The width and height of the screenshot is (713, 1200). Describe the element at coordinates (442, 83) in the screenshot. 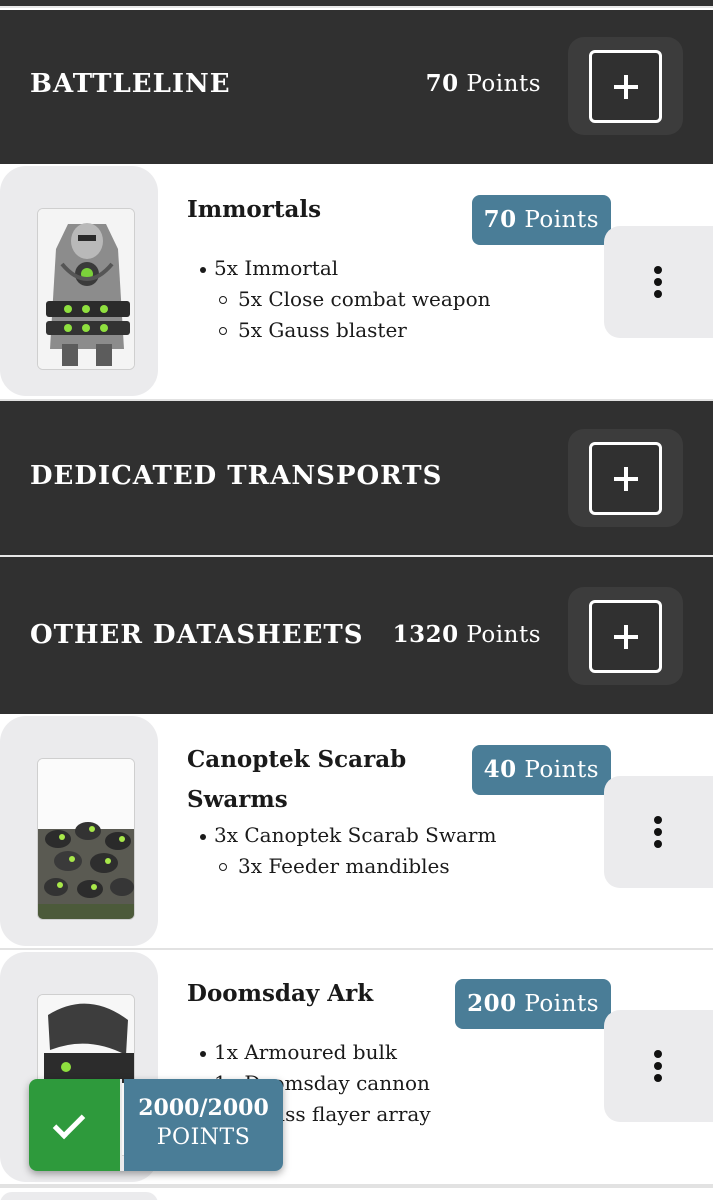

I see `section-points-value: 70` at that location.